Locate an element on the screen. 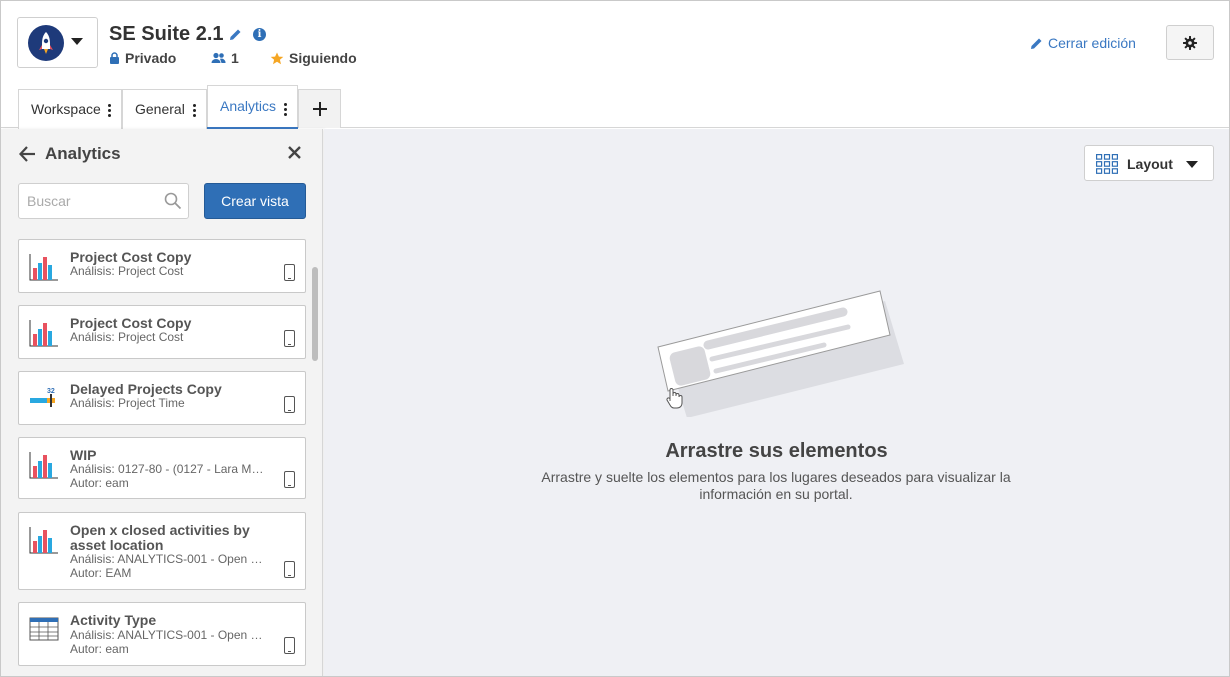 The image size is (1230, 677). layout-dropdown: Layout is located at coordinates (1149, 163).